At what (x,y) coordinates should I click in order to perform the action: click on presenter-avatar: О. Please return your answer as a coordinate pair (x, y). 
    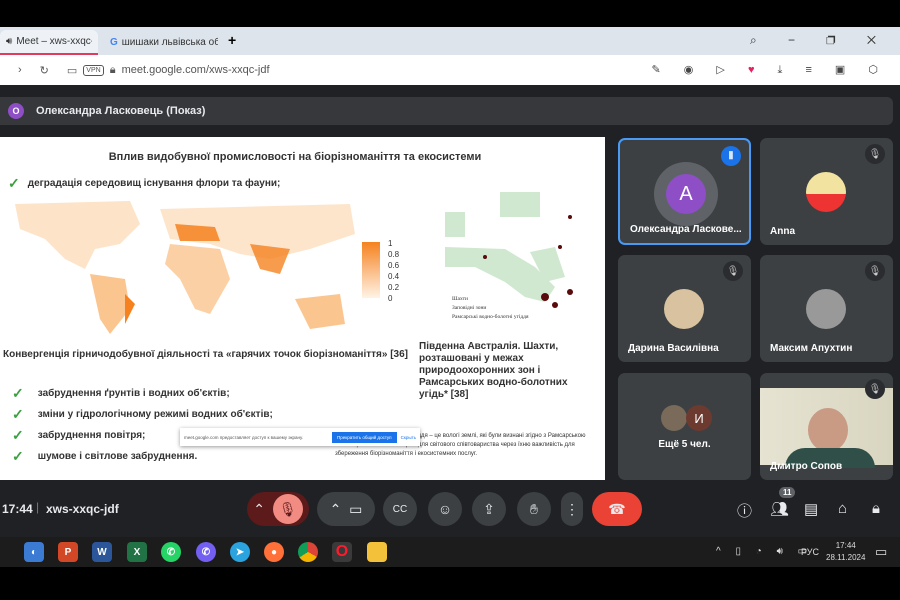
    Looking at the image, I should click on (16, 111).